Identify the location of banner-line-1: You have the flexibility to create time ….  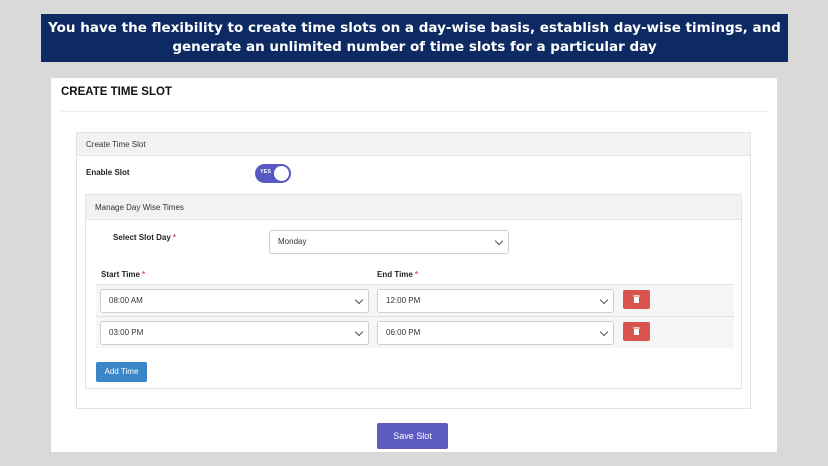
(414, 28).